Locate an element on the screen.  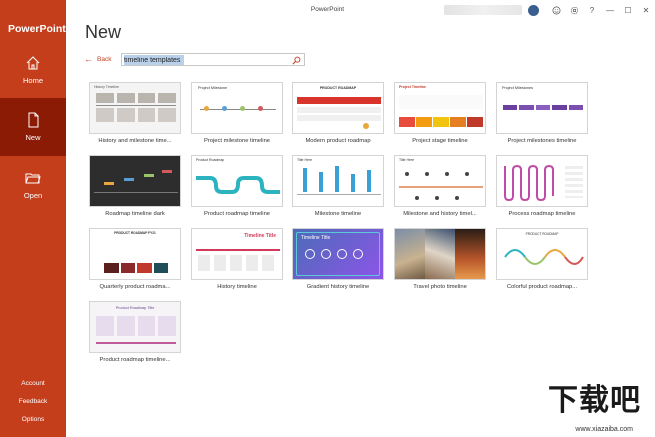
template-tile: Title Here Milestone timeline is located at coordinates (338, 186).